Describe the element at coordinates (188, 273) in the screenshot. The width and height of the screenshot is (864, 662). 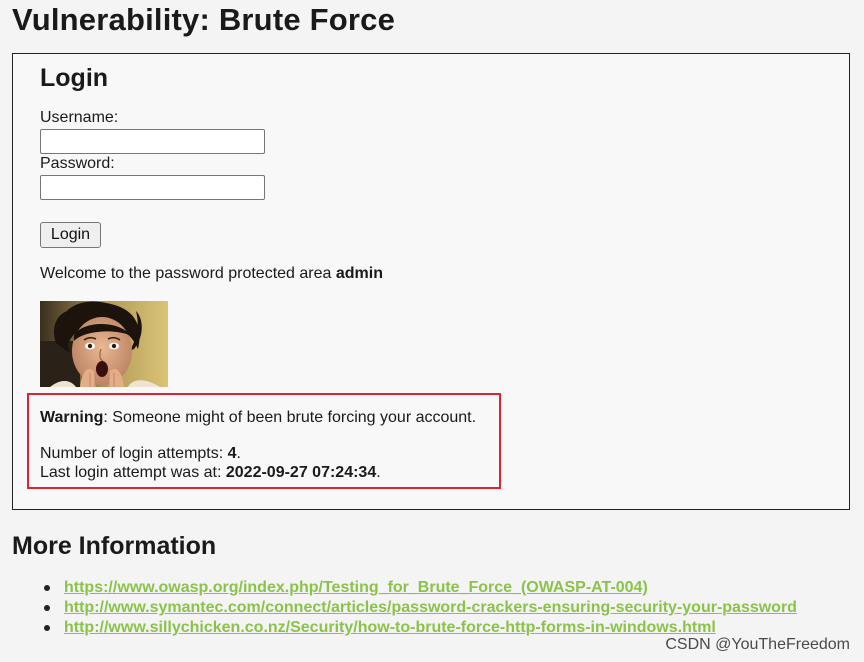
I see `welcome-text: Welcome to the password protected area` at that location.